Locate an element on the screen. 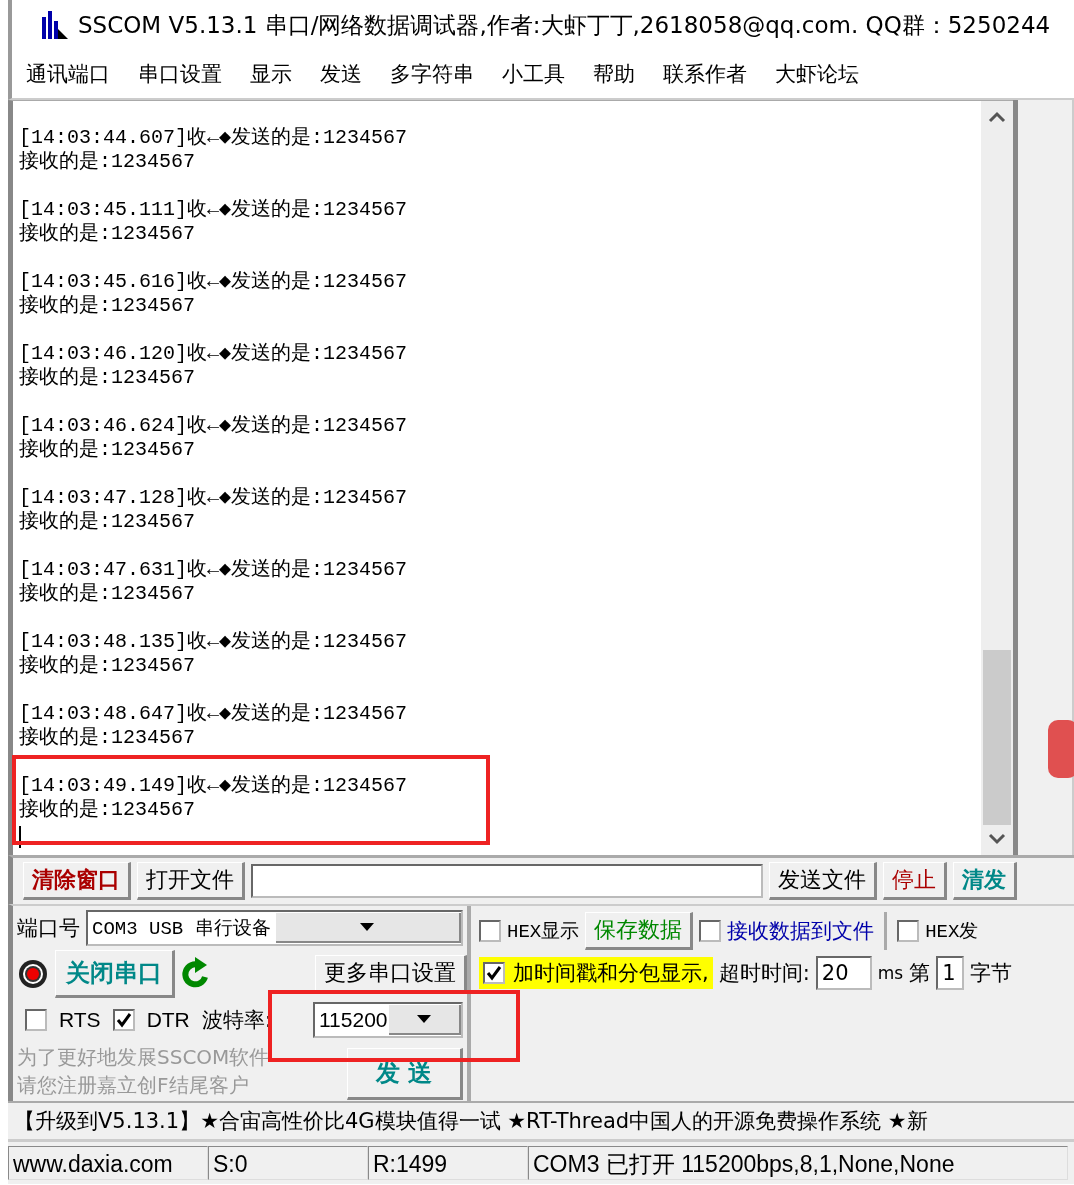  floating-tab is located at coordinates (1061, 749).